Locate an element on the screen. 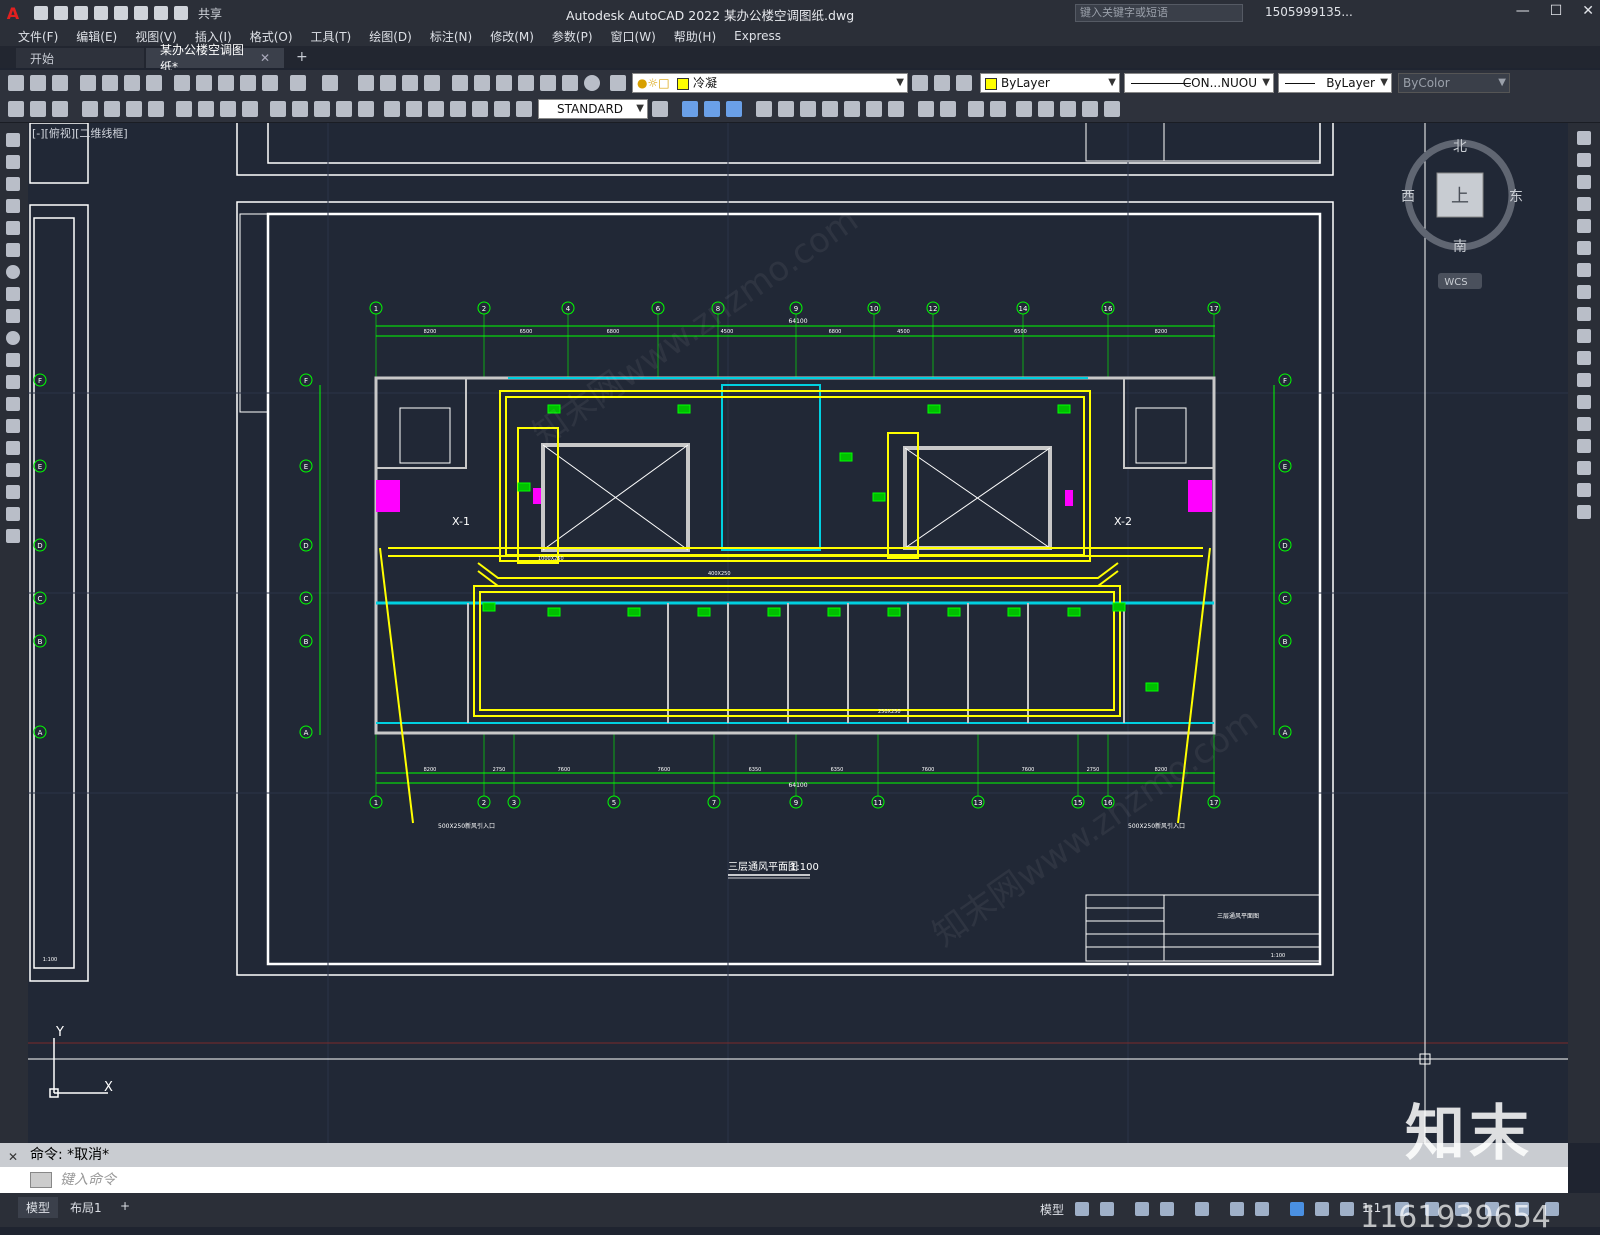 The image size is (1600, 1235). menu-help: 帮助(H) is located at coordinates (695, 36).